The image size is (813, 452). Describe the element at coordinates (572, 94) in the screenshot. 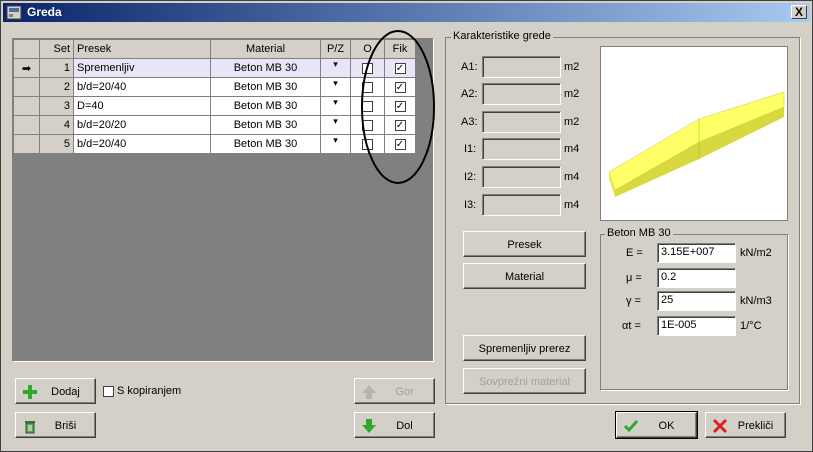

I see `a2-unit: m2` at that location.